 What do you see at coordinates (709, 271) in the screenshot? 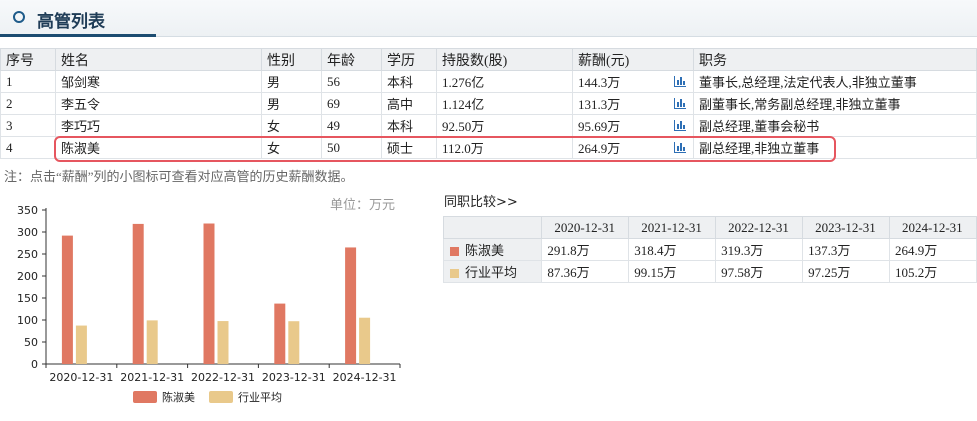
I see `comparison-row: 行业平均 87.36万 99.15万 97.58万 97.25万 105.2万` at bounding box center [709, 271].